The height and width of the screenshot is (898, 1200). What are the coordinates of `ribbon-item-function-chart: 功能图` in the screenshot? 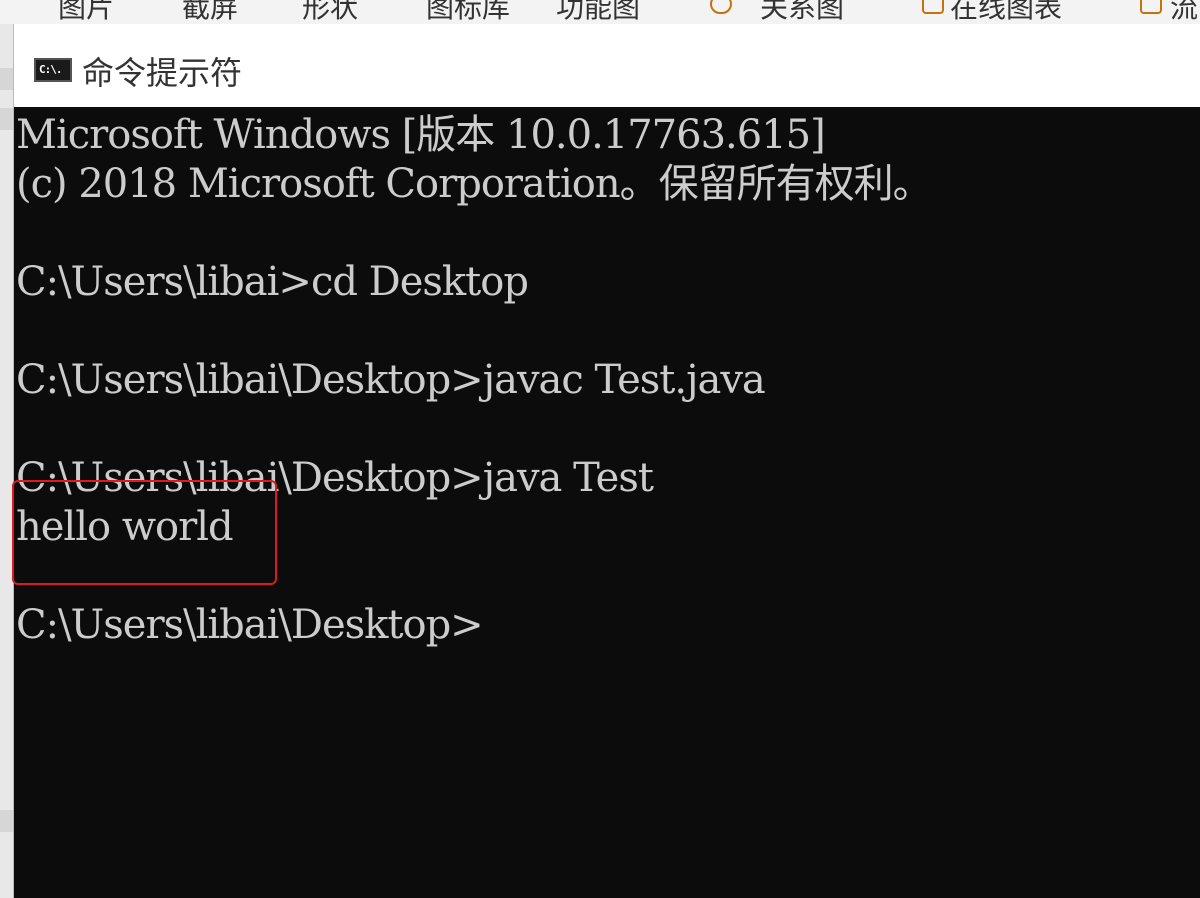 It's located at (598, 12).